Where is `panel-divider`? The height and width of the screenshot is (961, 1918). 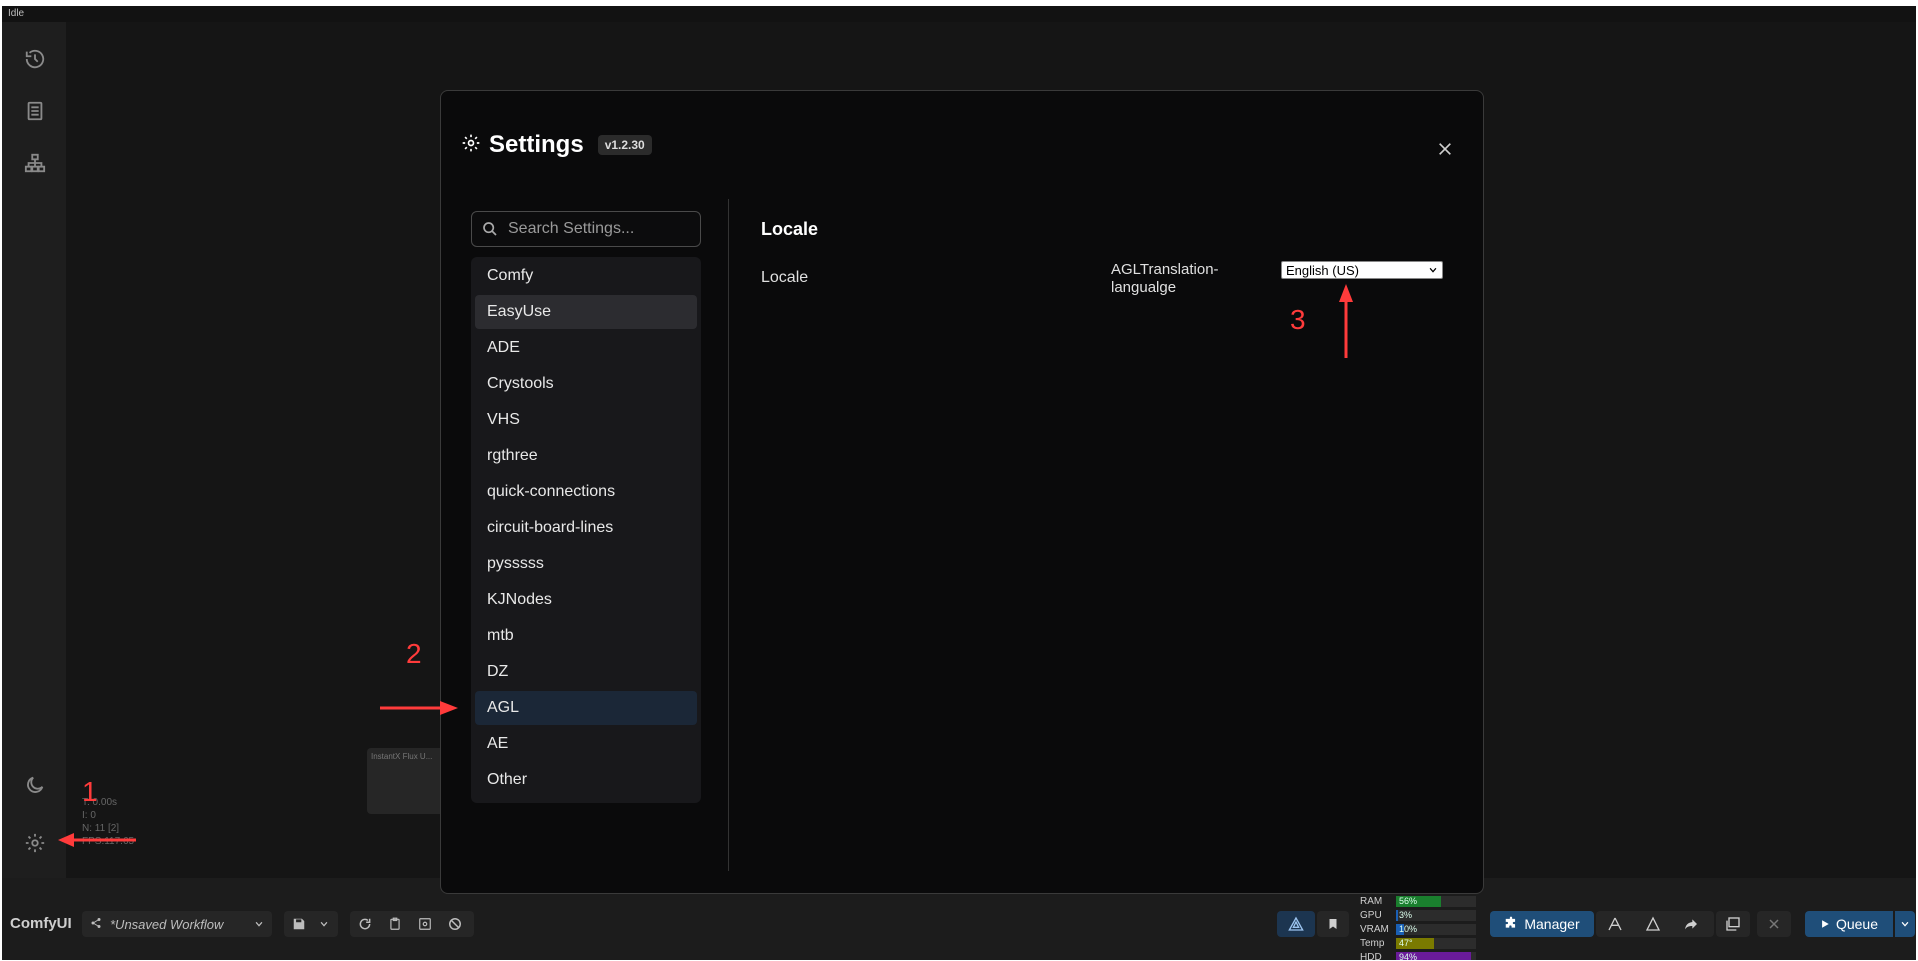 panel-divider is located at coordinates (728, 535).